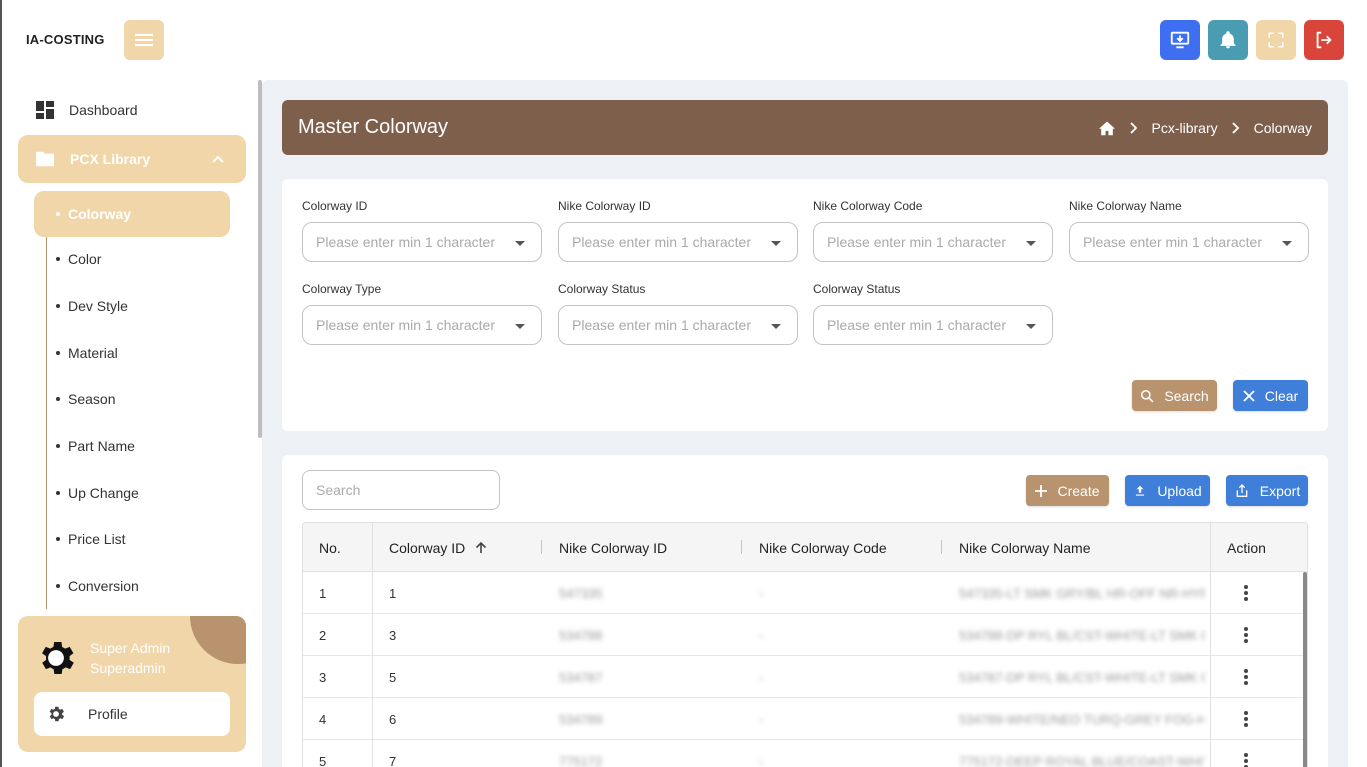 The width and height of the screenshot is (1367, 767). I want to click on notifications-button, so click(1228, 40).